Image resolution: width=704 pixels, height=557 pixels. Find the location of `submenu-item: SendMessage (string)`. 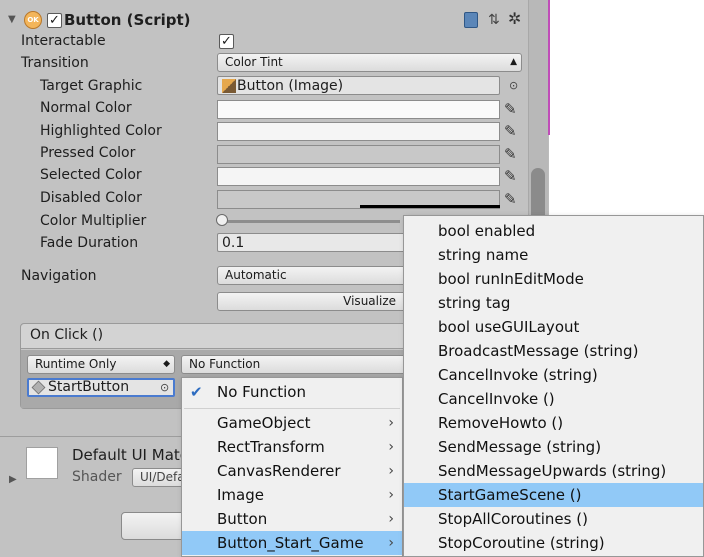

submenu-item: SendMessage (string) is located at coordinates (553, 447).